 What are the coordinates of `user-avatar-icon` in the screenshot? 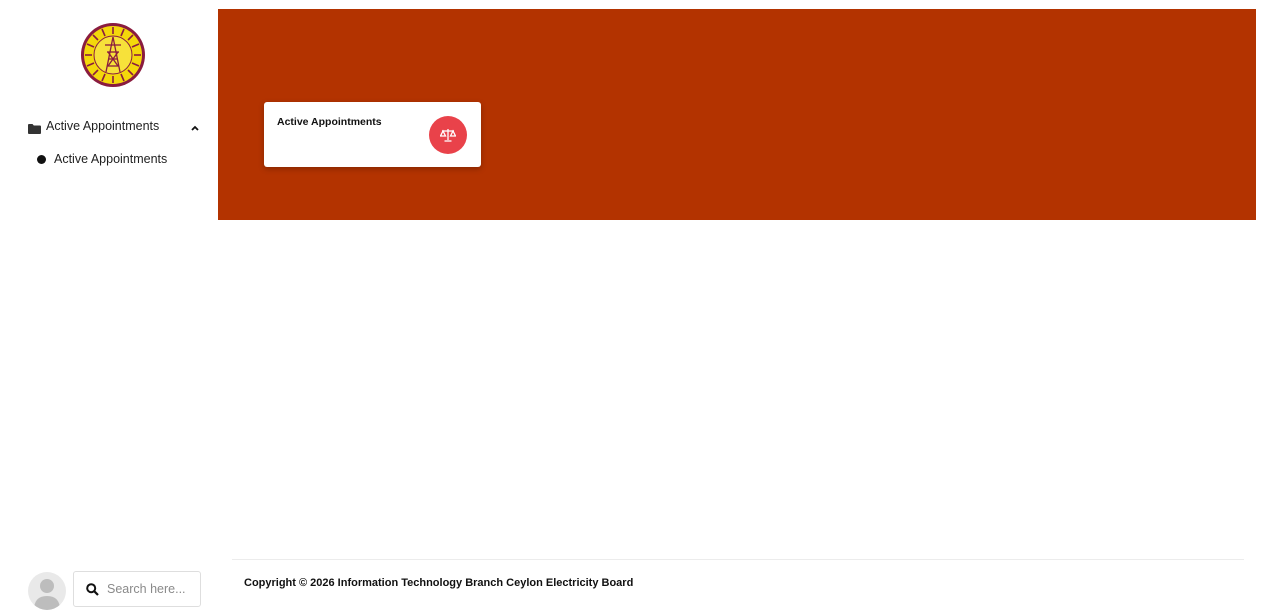 It's located at (47, 591).